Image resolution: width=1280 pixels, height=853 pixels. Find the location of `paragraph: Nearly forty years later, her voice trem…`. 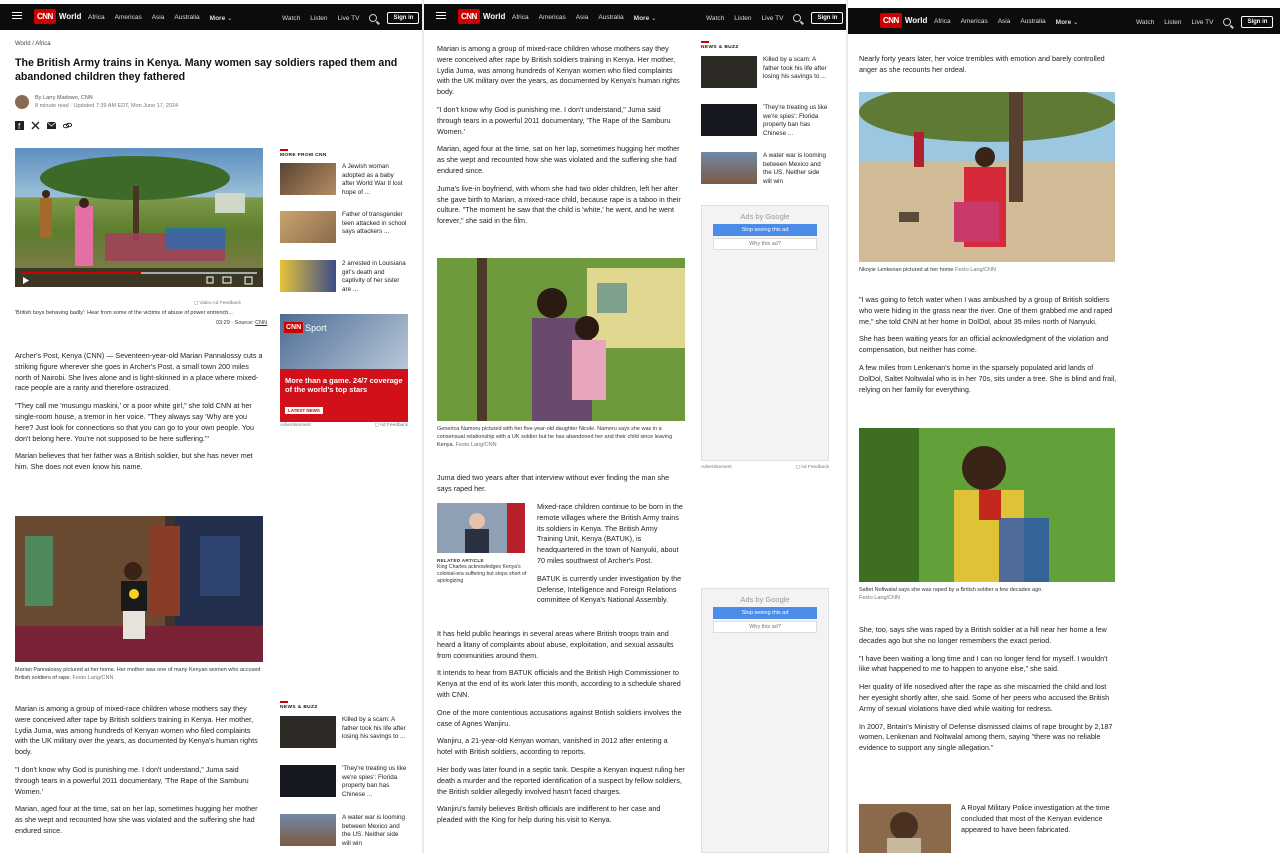

paragraph: Nearly forty years later, her voice trem… is located at coordinates (982, 64).